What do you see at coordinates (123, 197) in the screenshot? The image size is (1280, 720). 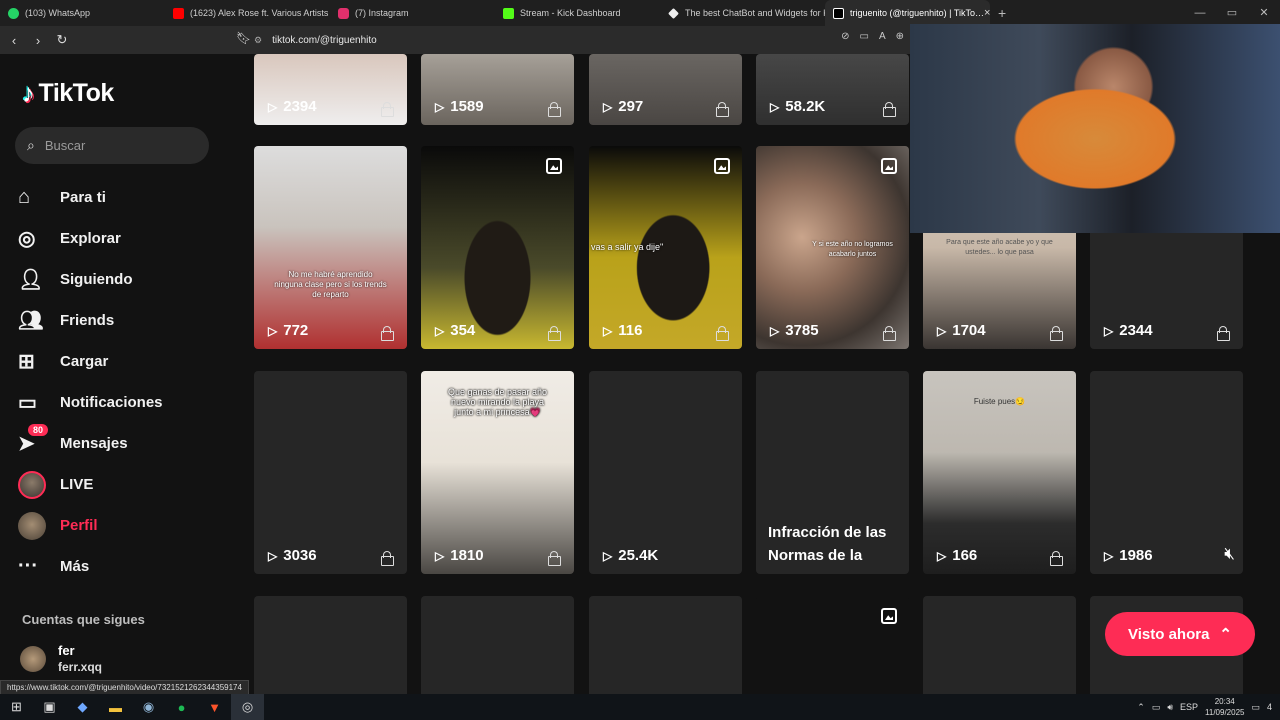 I see `sidebar-item-para-ti: ⌂ Para ti` at bounding box center [123, 197].